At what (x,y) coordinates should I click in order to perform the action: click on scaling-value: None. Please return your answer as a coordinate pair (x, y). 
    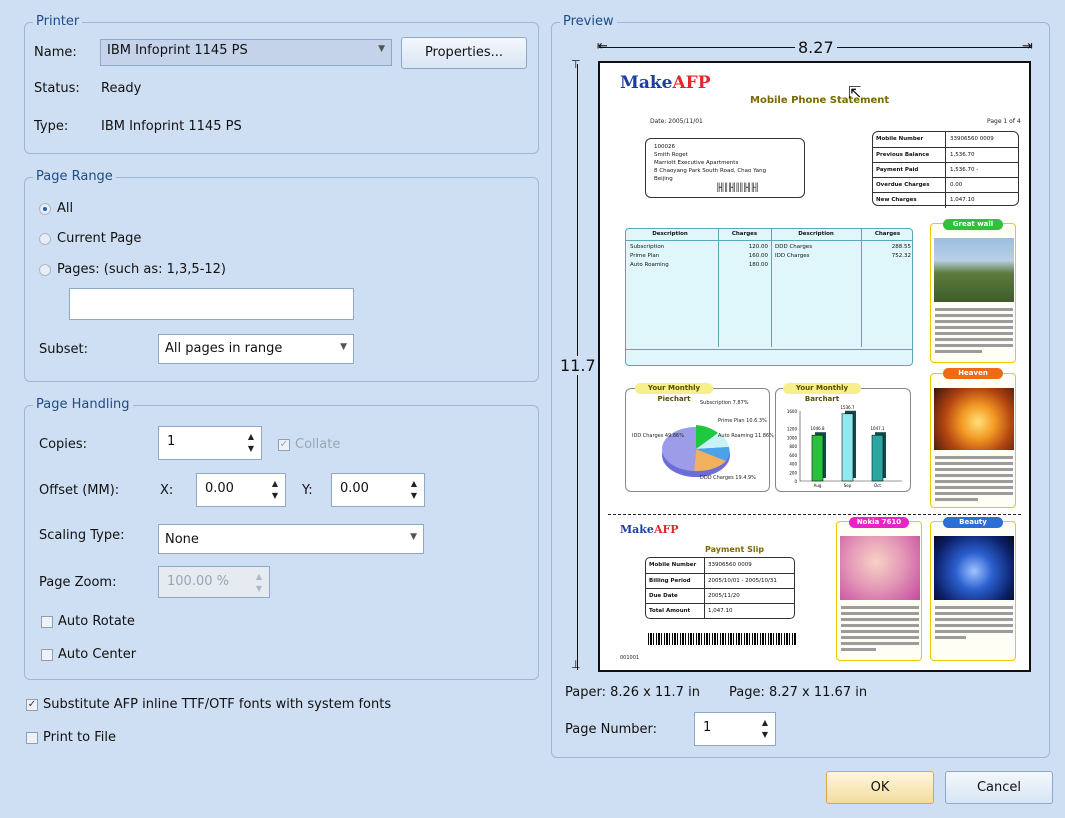
    Looking at the image, I should click on (182, 539).